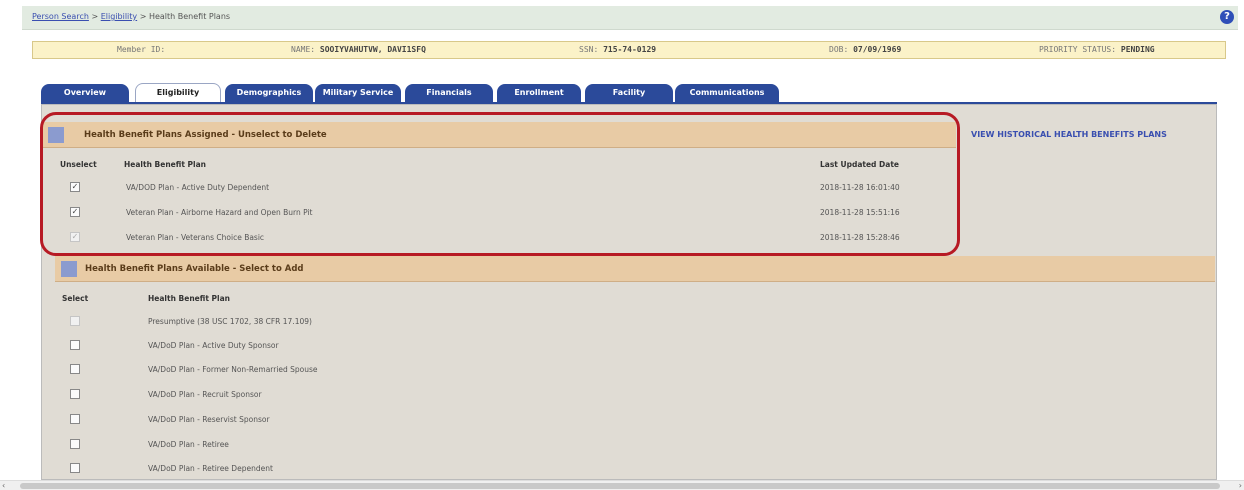  I want to click on tab-financials: Financials, so click(449, 93).